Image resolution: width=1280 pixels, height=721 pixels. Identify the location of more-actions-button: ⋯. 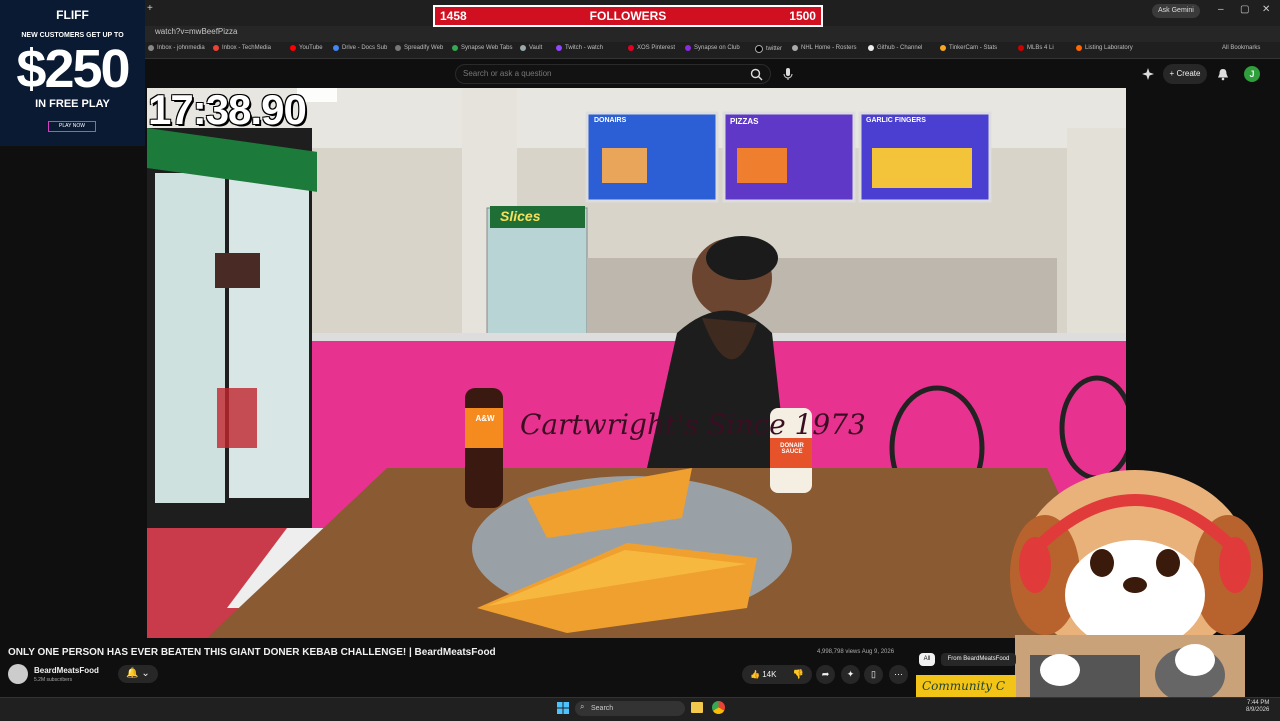
(898, 674).